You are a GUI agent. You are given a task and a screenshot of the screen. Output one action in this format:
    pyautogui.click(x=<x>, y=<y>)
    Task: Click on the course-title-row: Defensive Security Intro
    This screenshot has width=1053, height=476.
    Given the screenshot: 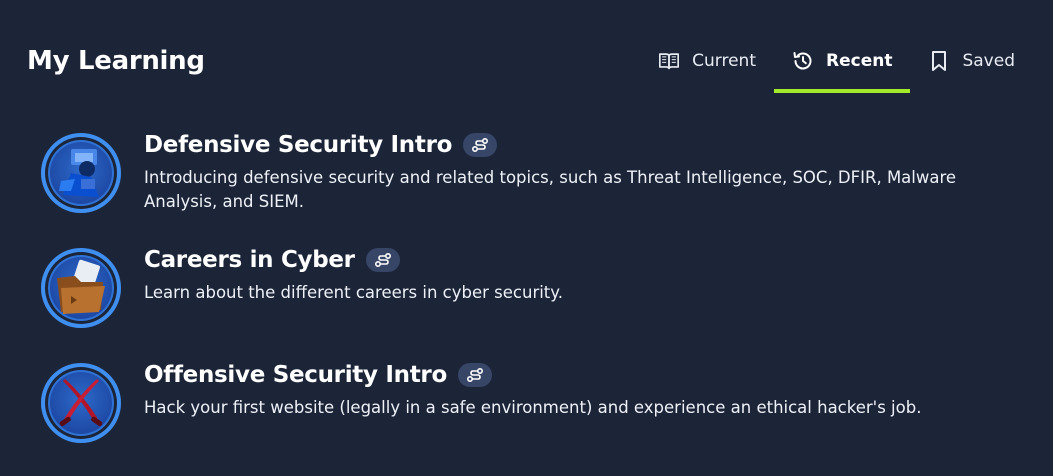 What is the action you would take?
    pyautogui.click(x=574, y=145)
    